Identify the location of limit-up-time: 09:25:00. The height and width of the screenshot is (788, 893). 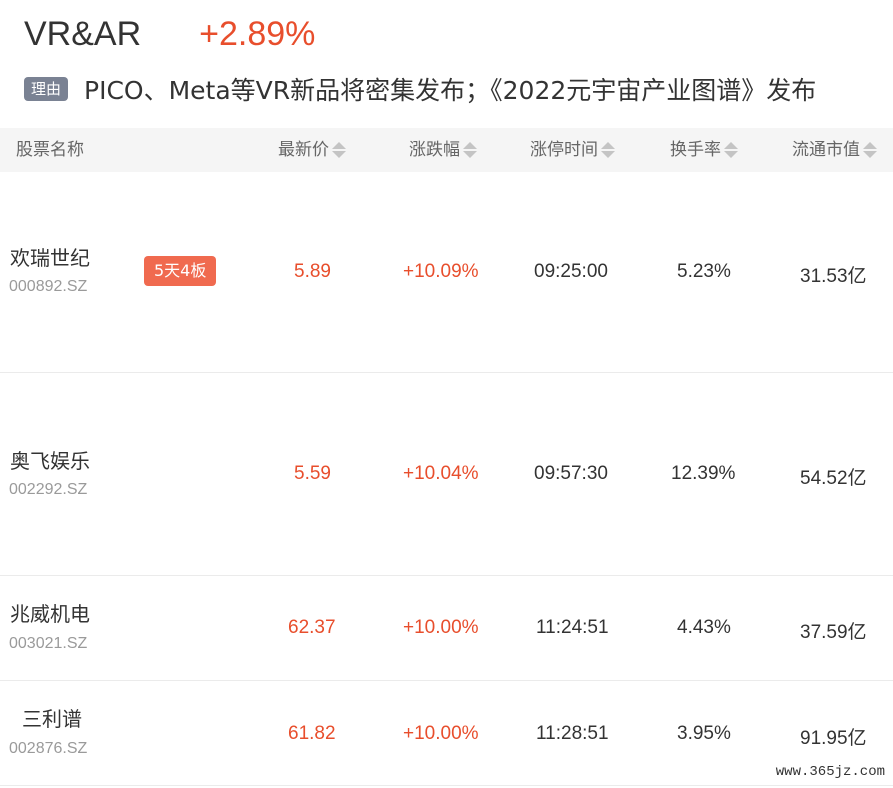
(571, 271).